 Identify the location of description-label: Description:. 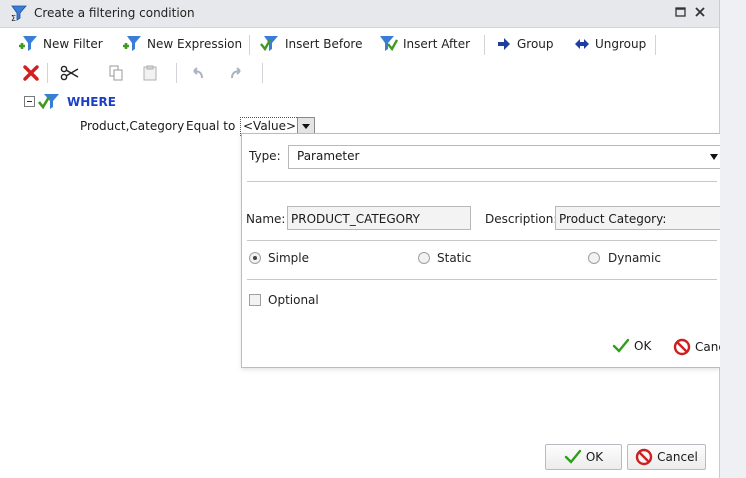
(521, 219).